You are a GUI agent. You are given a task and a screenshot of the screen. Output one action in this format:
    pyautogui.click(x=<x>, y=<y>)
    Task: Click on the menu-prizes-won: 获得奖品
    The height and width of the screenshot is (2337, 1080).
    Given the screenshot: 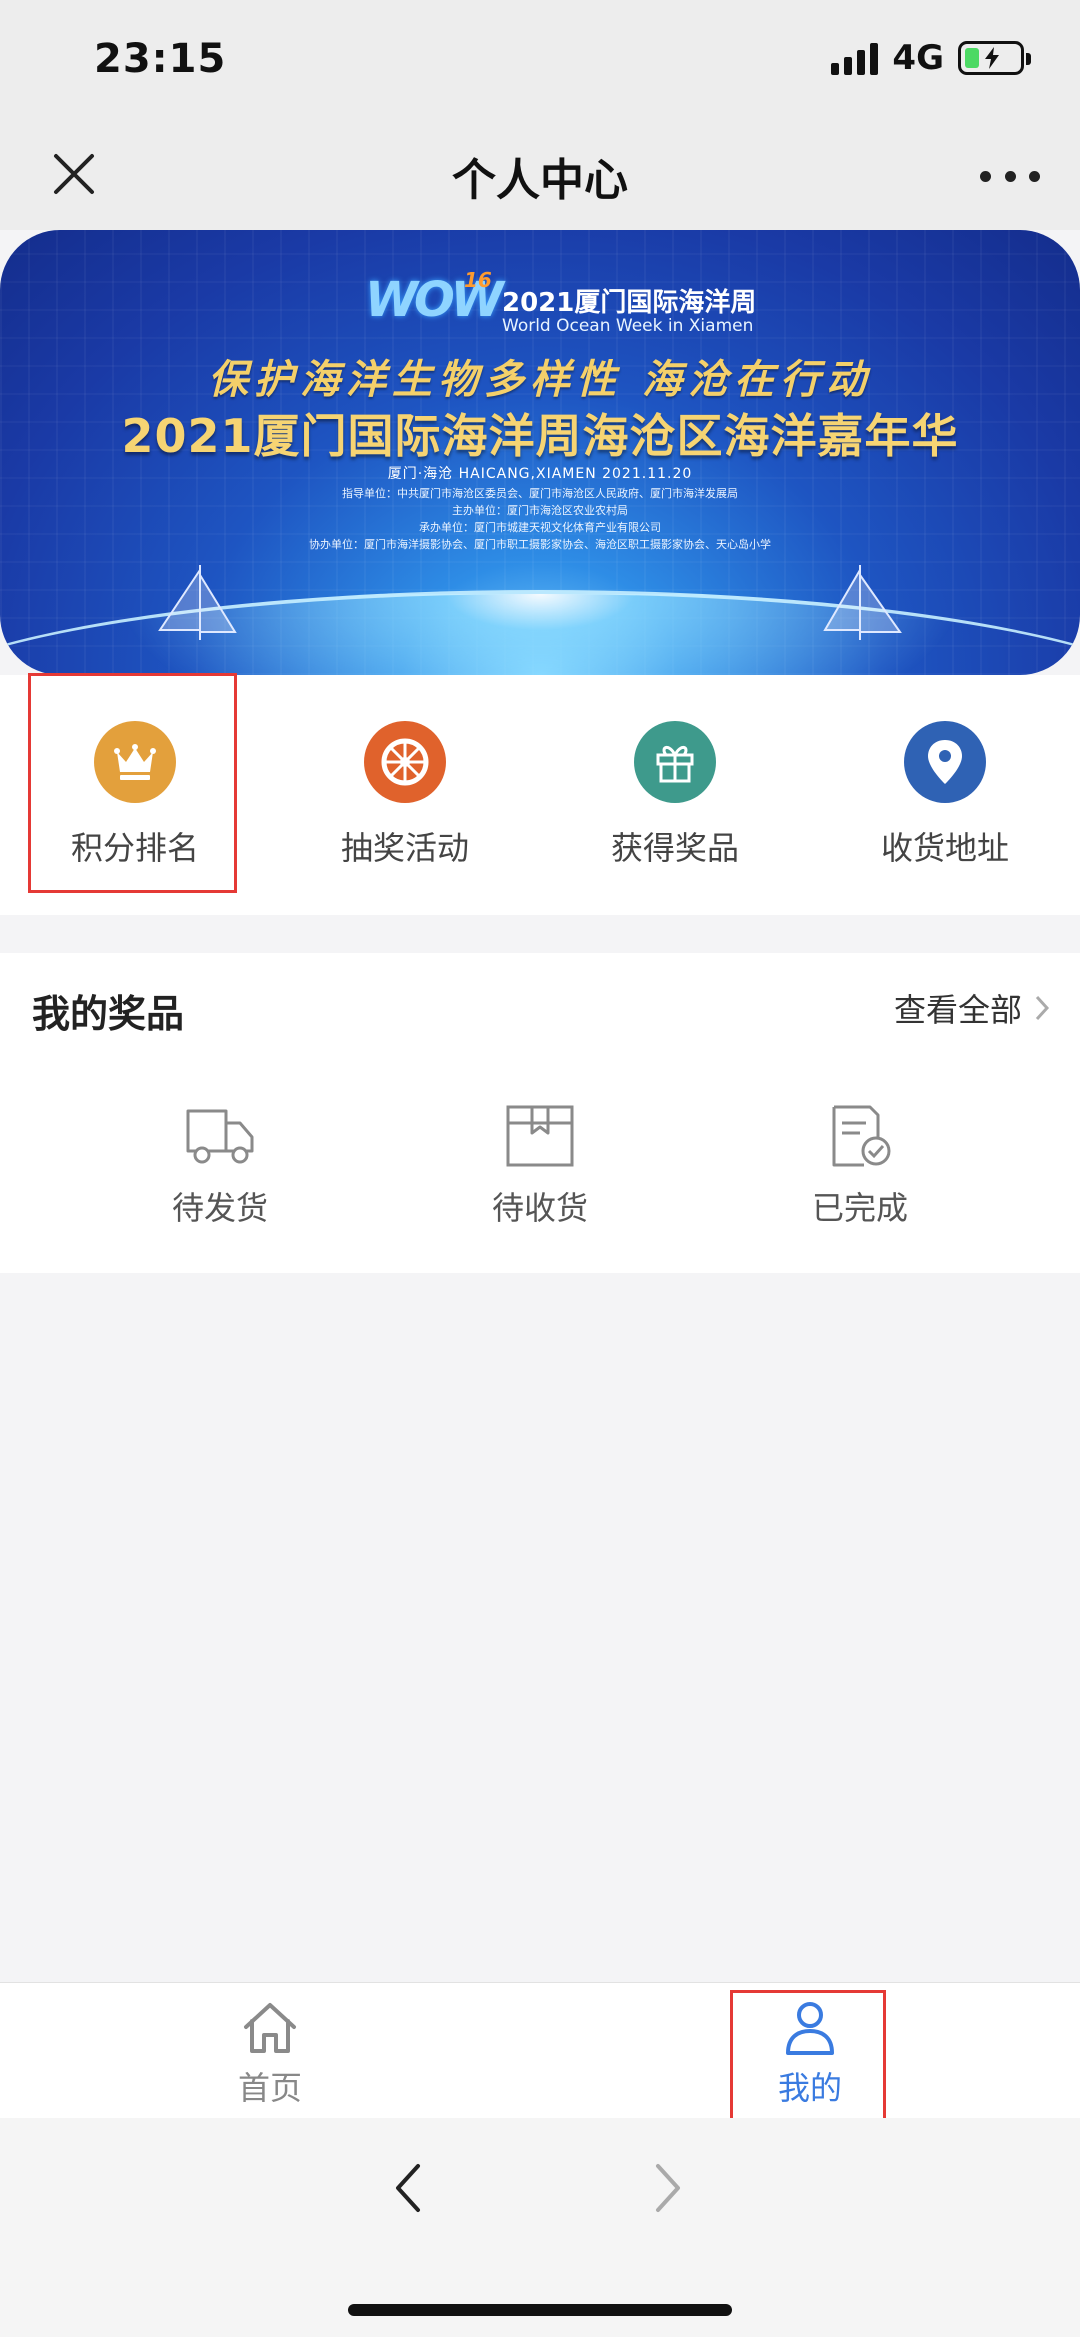 What is the action you would take?
    pyautogui.click(x=675, y=795)
    